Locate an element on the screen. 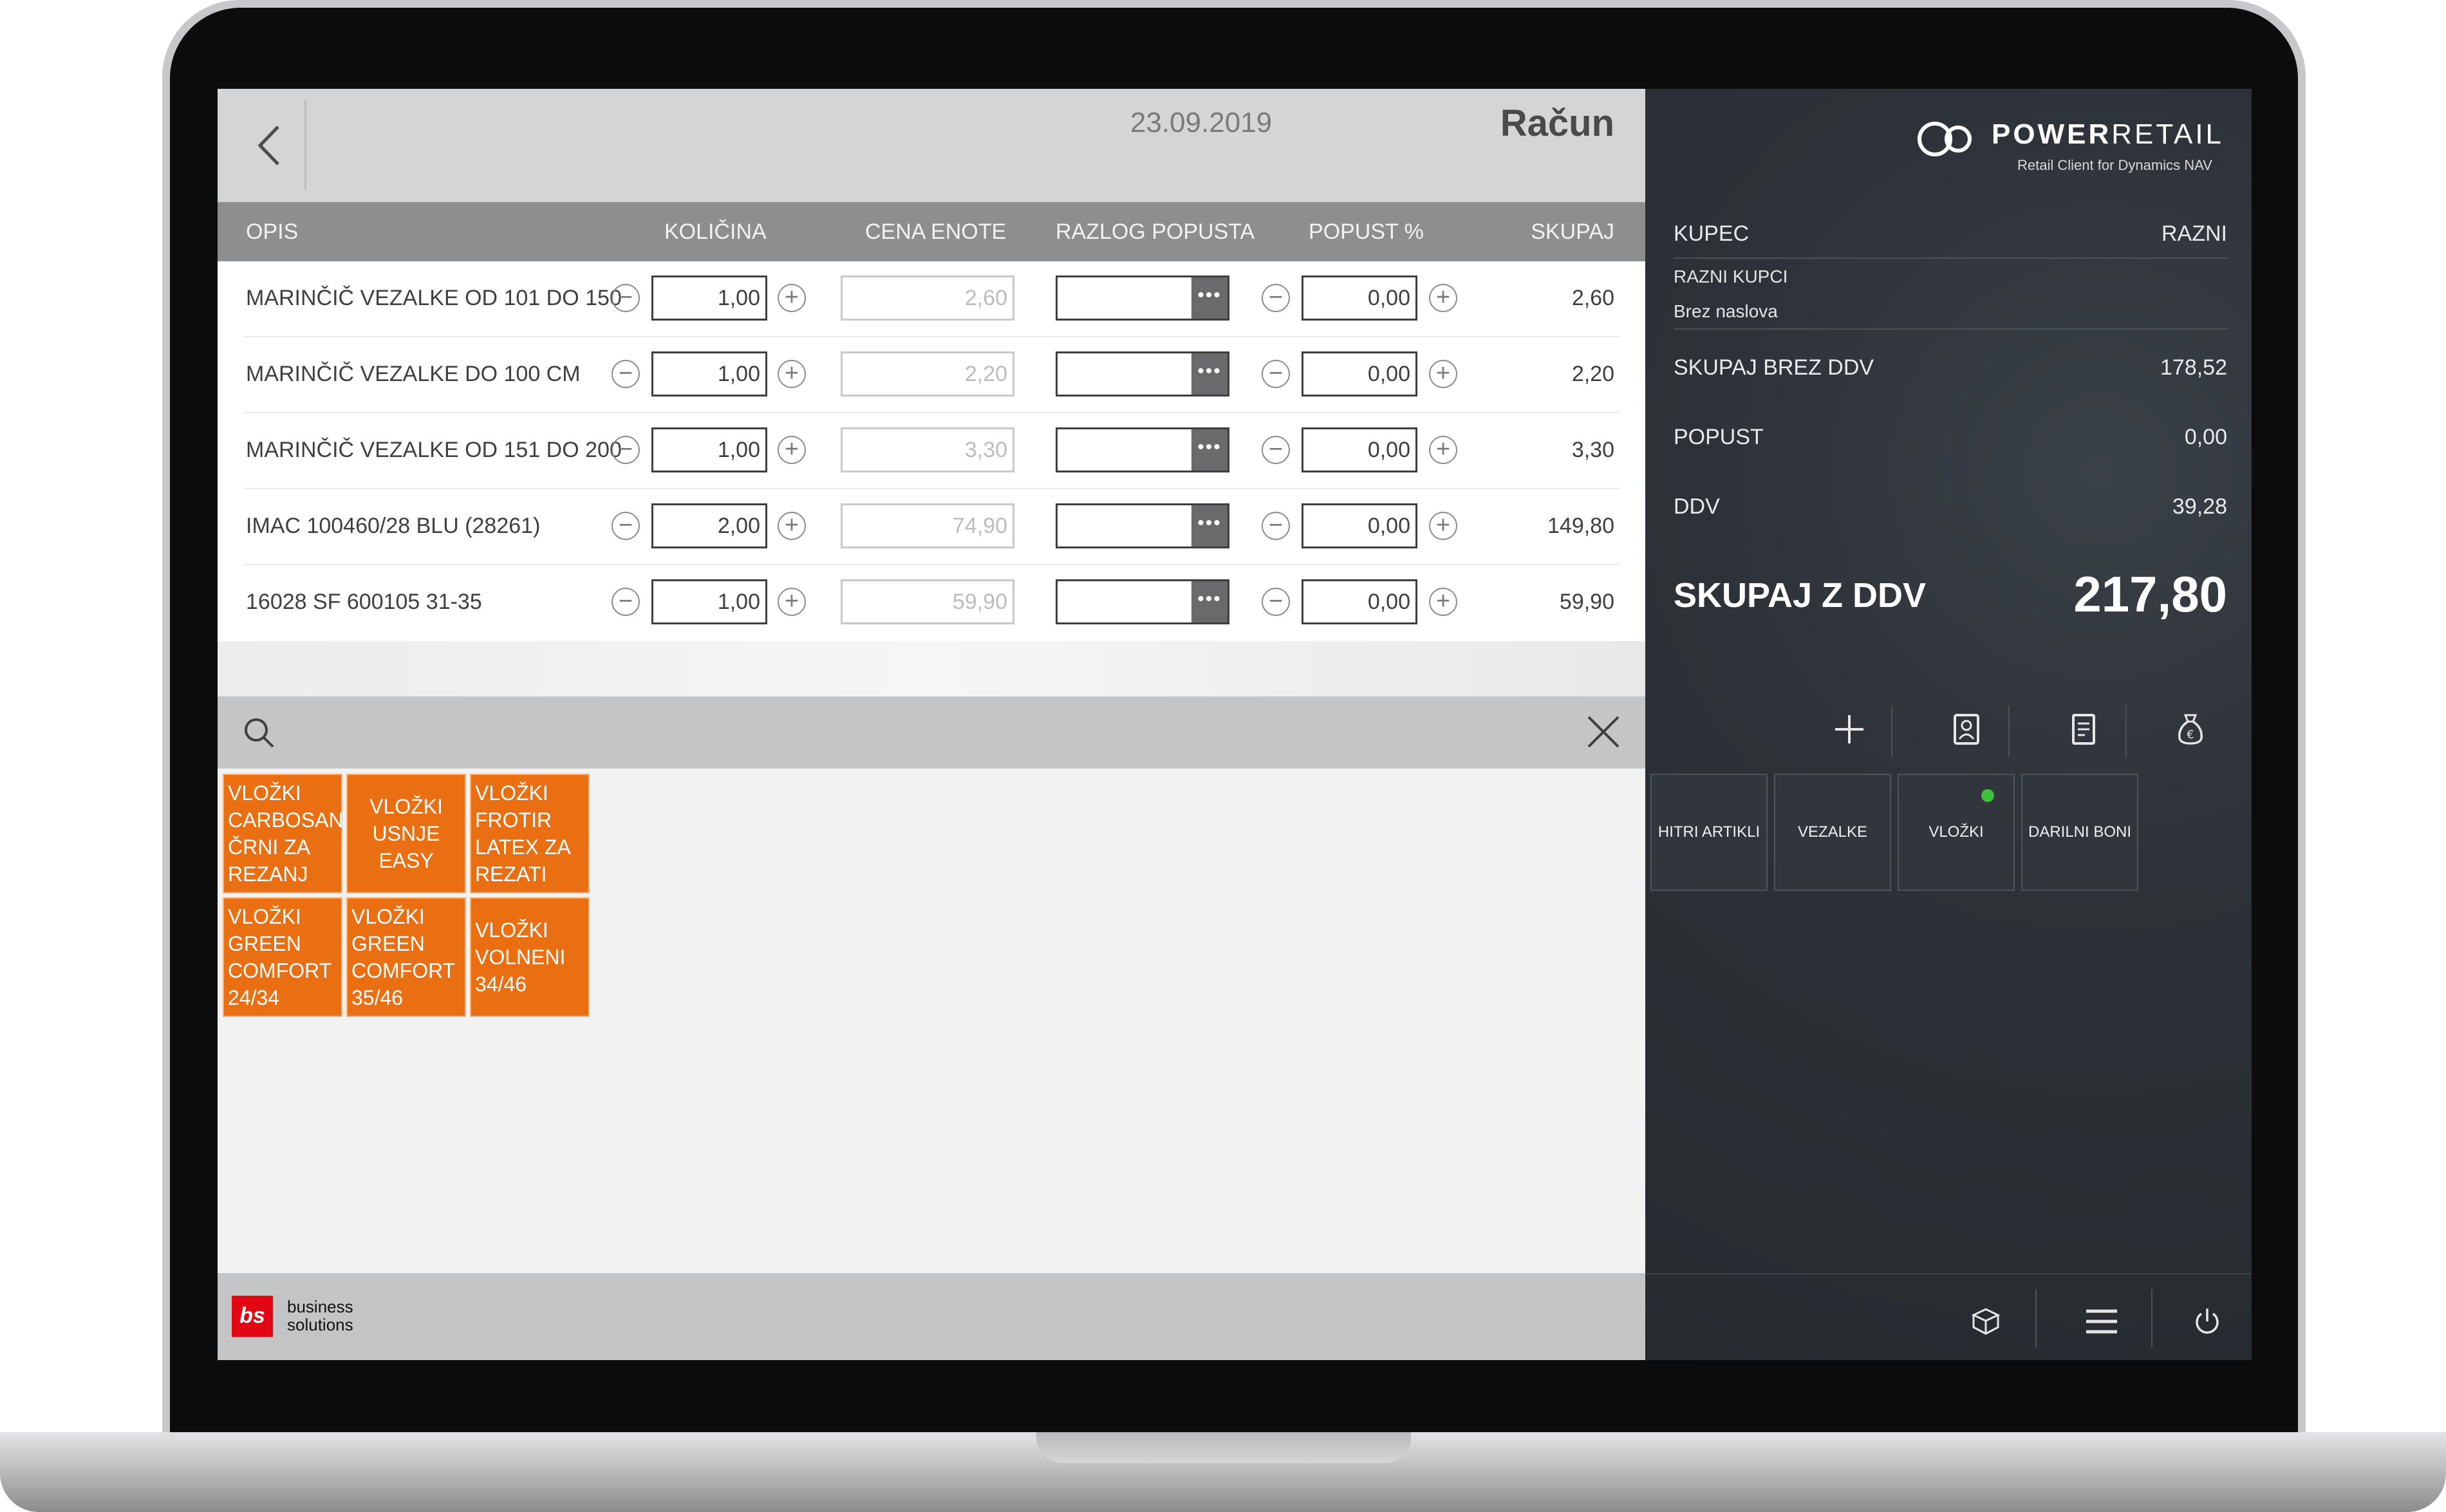 Image resolution: width=2446 pixels, height=1512 pixels. line-description: IMAC 100460/28 BLU (28261) is located at coordinates (393, 526).